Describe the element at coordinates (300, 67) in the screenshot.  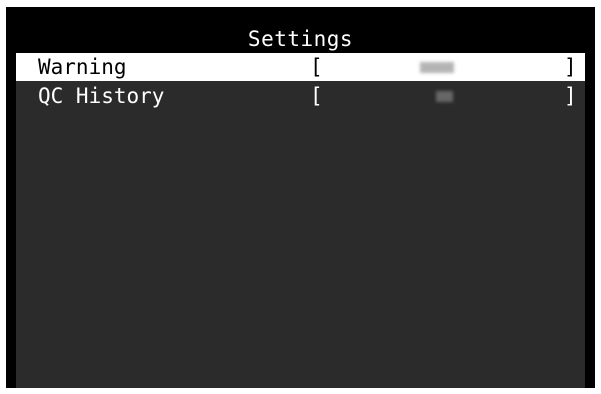
I see `menu-item-warning: Warning [ ]` at that location.